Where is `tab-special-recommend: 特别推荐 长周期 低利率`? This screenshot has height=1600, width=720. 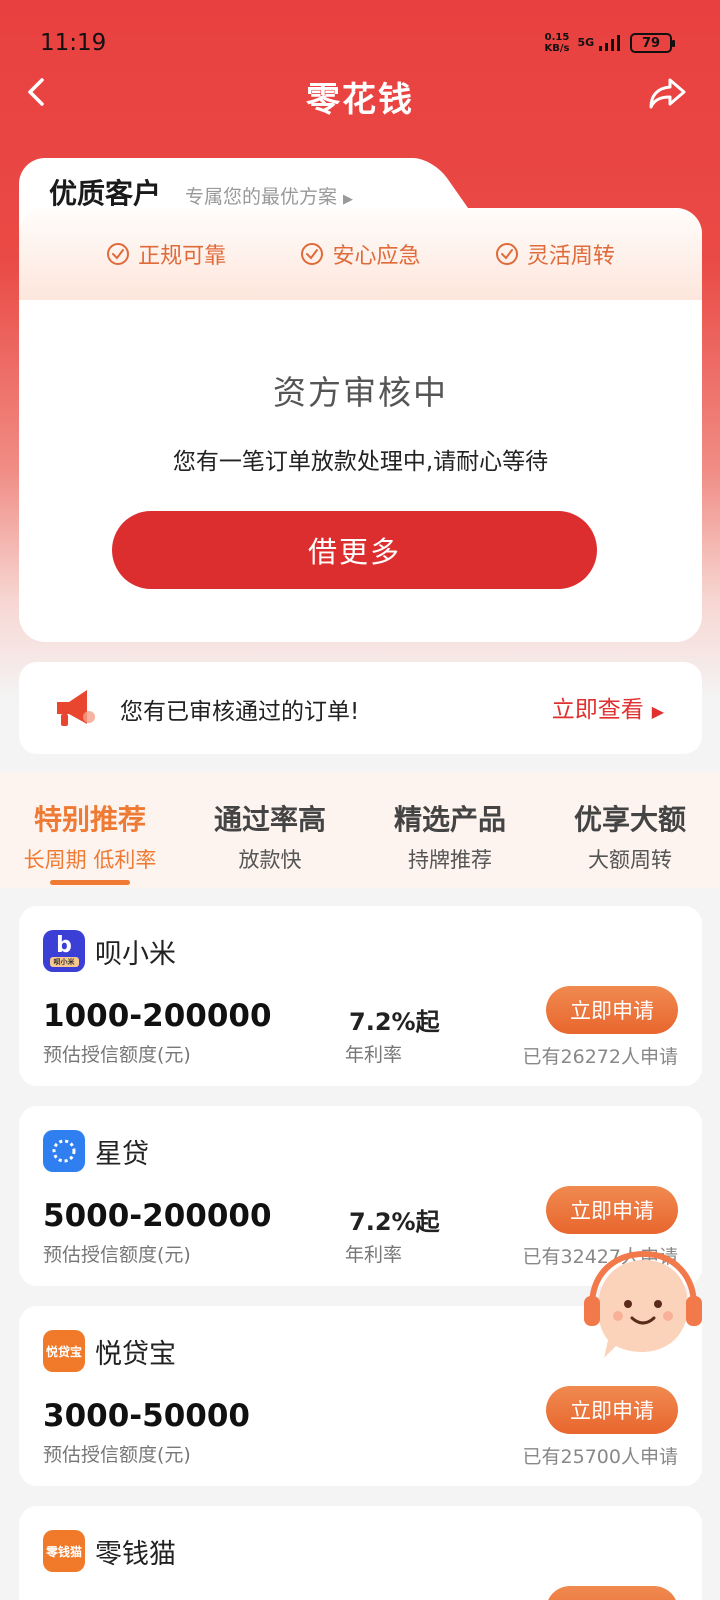 tab-special-recommend: 特别推荐 长周期 低利率 is located at coordinates (90, 836).